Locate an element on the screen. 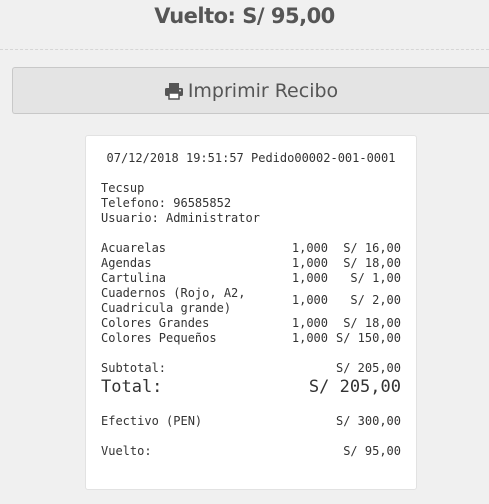 Image resolution: width=489 pixels, height=504 pixels. item-name: Agendas is located at coordinates (126, 263).